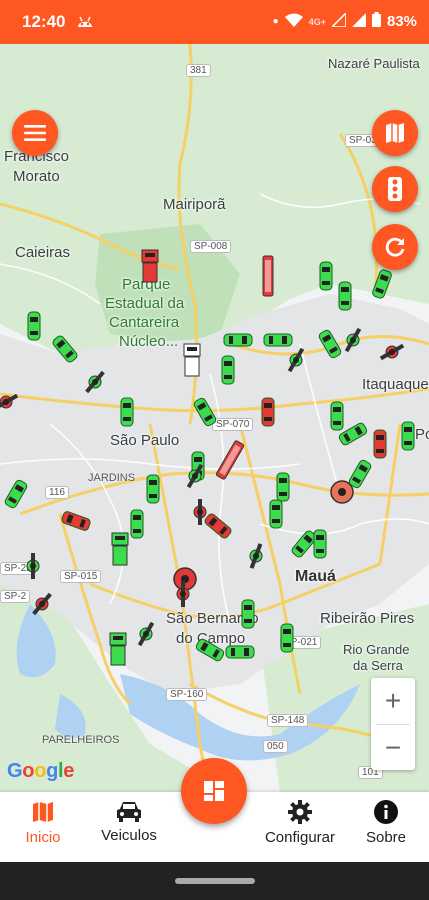 The image size is (429, 900). I want to click on bus-marker-icon, so click(268, 276).